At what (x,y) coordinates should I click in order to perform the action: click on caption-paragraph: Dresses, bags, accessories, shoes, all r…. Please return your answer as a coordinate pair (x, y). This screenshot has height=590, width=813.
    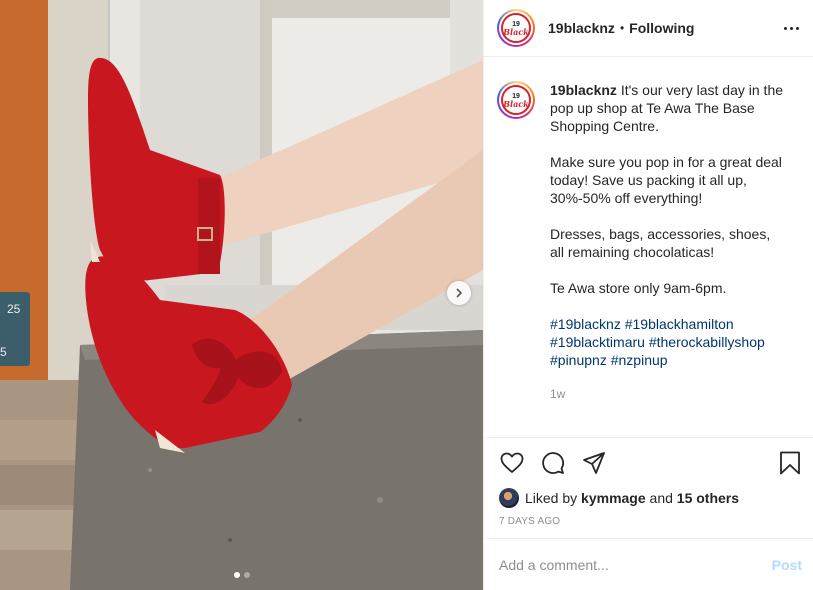
    Looking at the image, I should click on (660, 243).